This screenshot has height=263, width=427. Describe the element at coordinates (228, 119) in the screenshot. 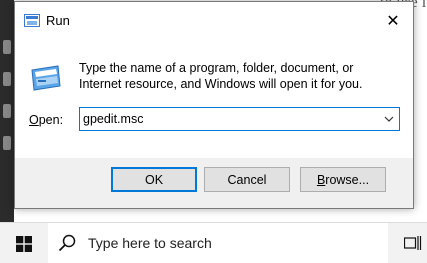

I see `open-input` at that location.